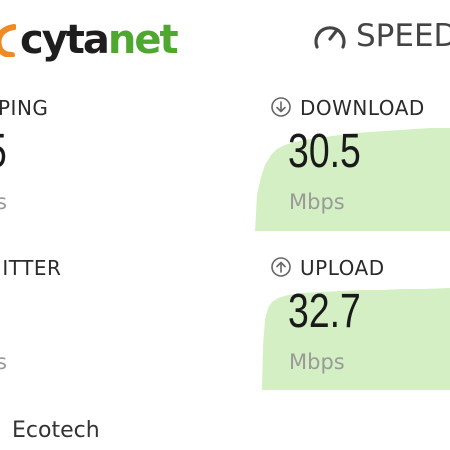  Describe the element at coordinates (56, 430) in the screenshot. I see `provider-name: Ecotech` at that location.